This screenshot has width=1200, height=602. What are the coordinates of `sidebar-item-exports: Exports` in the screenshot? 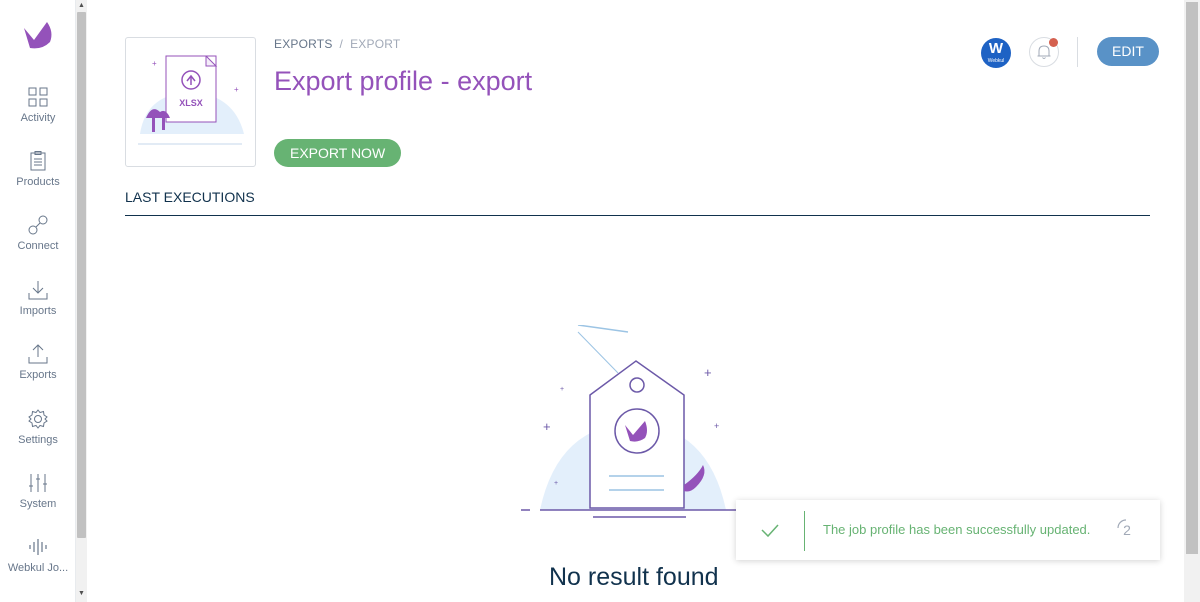 It's located at (38, 371).